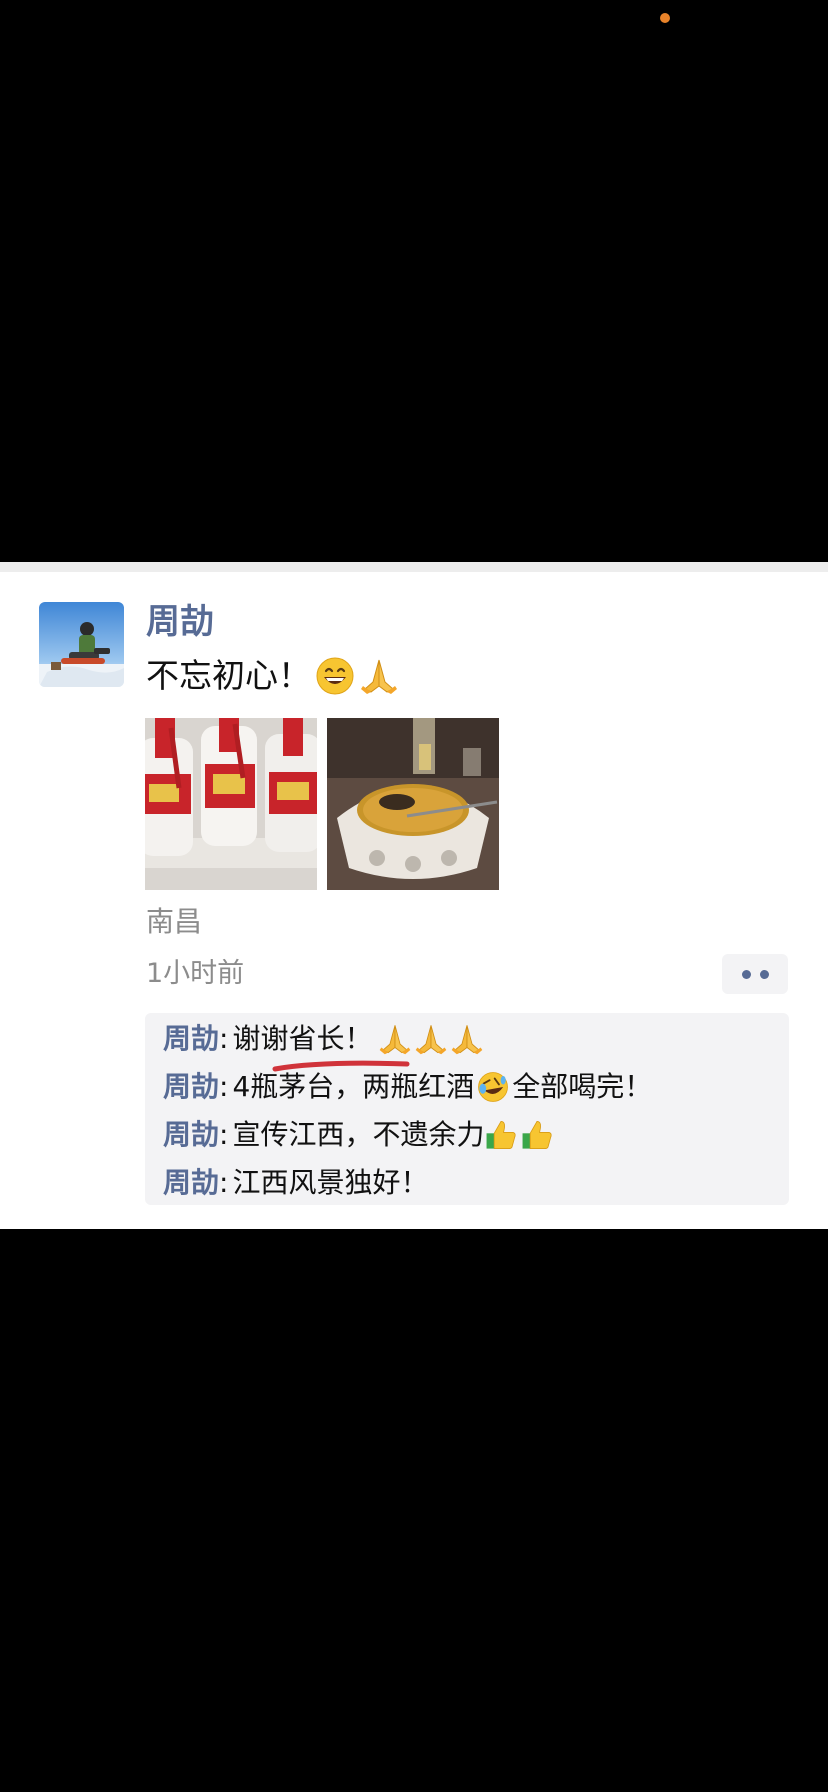 The width and height of the screenshot is (828, 1792). What do you see at coordinates (582, 1086) in the screenshot?
I see `comment-text-tail: 全部喝完！` at bounding box center [582, 1086].